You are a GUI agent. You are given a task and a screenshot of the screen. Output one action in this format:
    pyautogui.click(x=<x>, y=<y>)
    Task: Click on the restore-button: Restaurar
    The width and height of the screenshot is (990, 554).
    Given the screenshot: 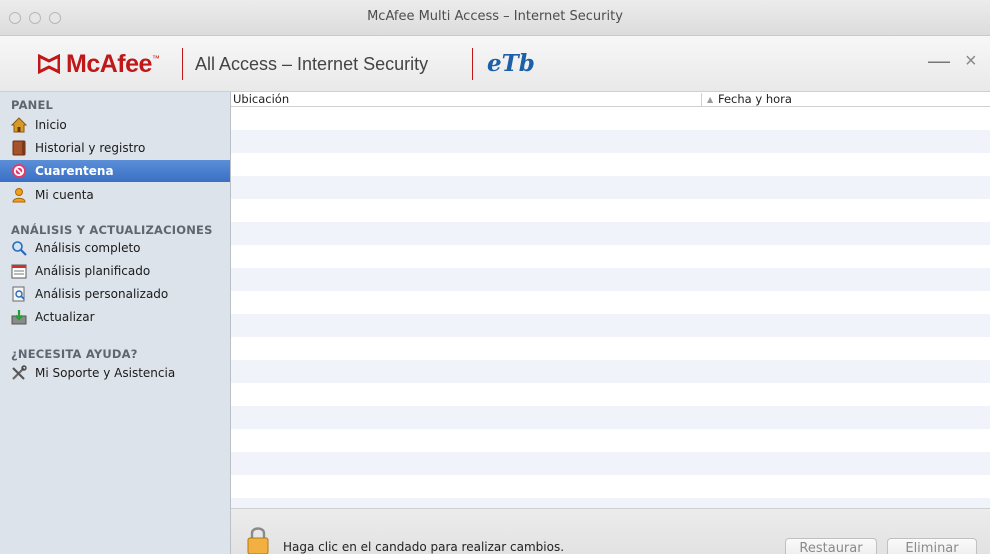 What is the action you would take?
    pyautogui.click(x=831, y=546)
    